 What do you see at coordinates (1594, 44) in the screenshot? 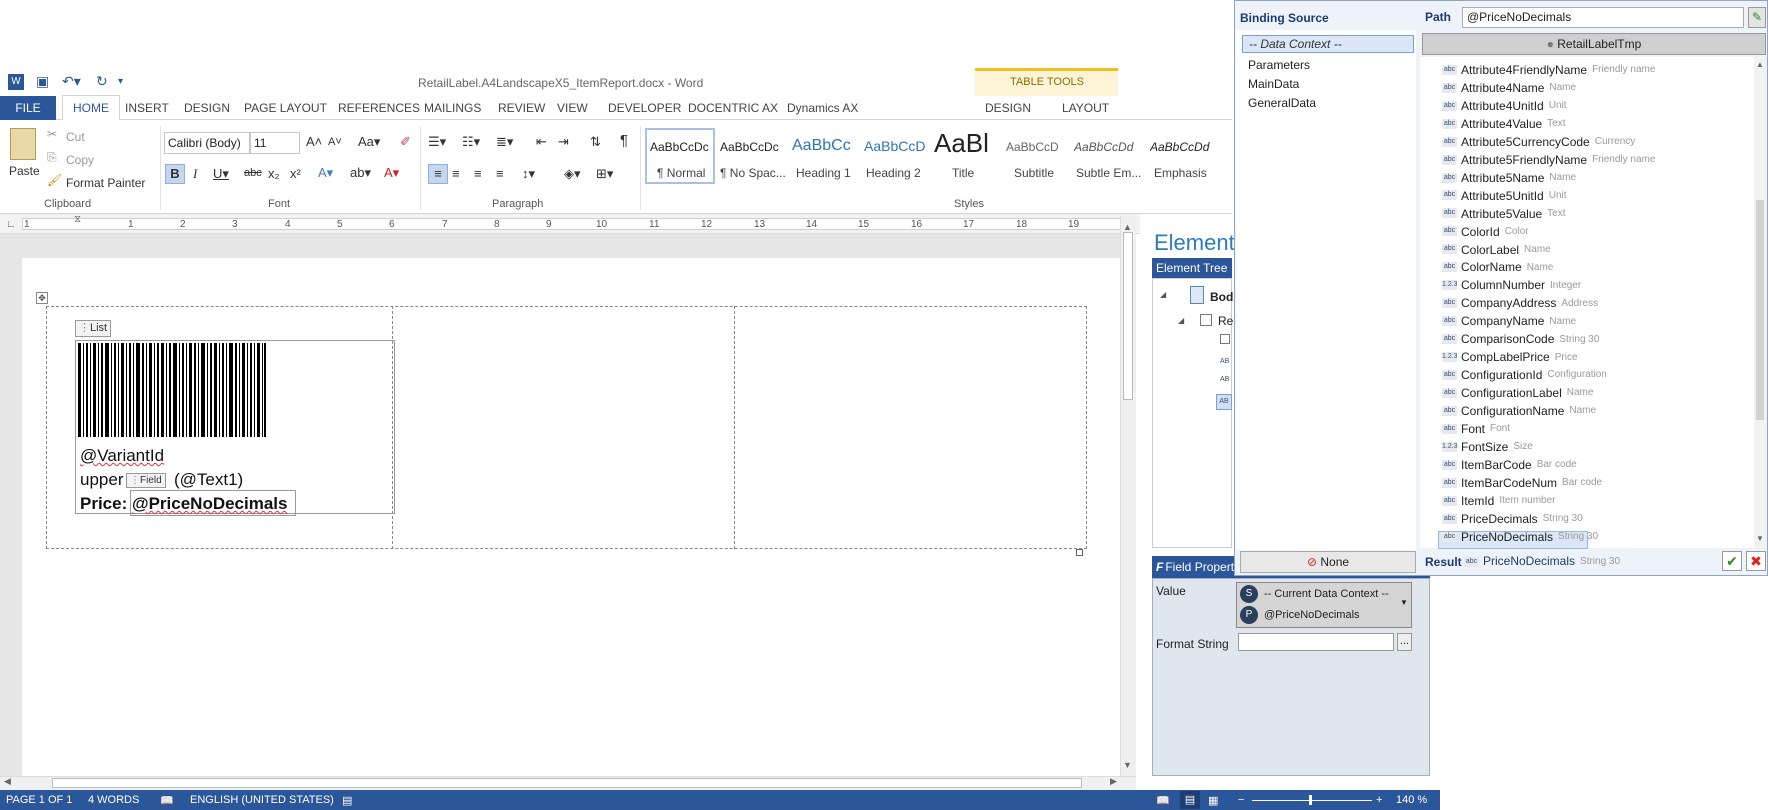
I see `root-node-button: ● RetailLabelTmp` at bounding box center [1594, 44].